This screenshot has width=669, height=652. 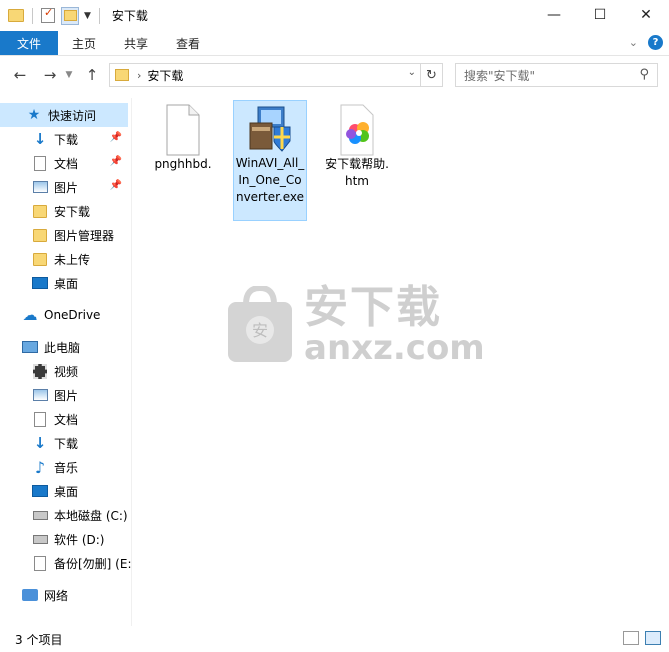 What do you see at coordinates (91, 515) in the screenshot?
I see `sidebar-item-label: 本地磁盘 (C:)` at bounding box center [91, 515].